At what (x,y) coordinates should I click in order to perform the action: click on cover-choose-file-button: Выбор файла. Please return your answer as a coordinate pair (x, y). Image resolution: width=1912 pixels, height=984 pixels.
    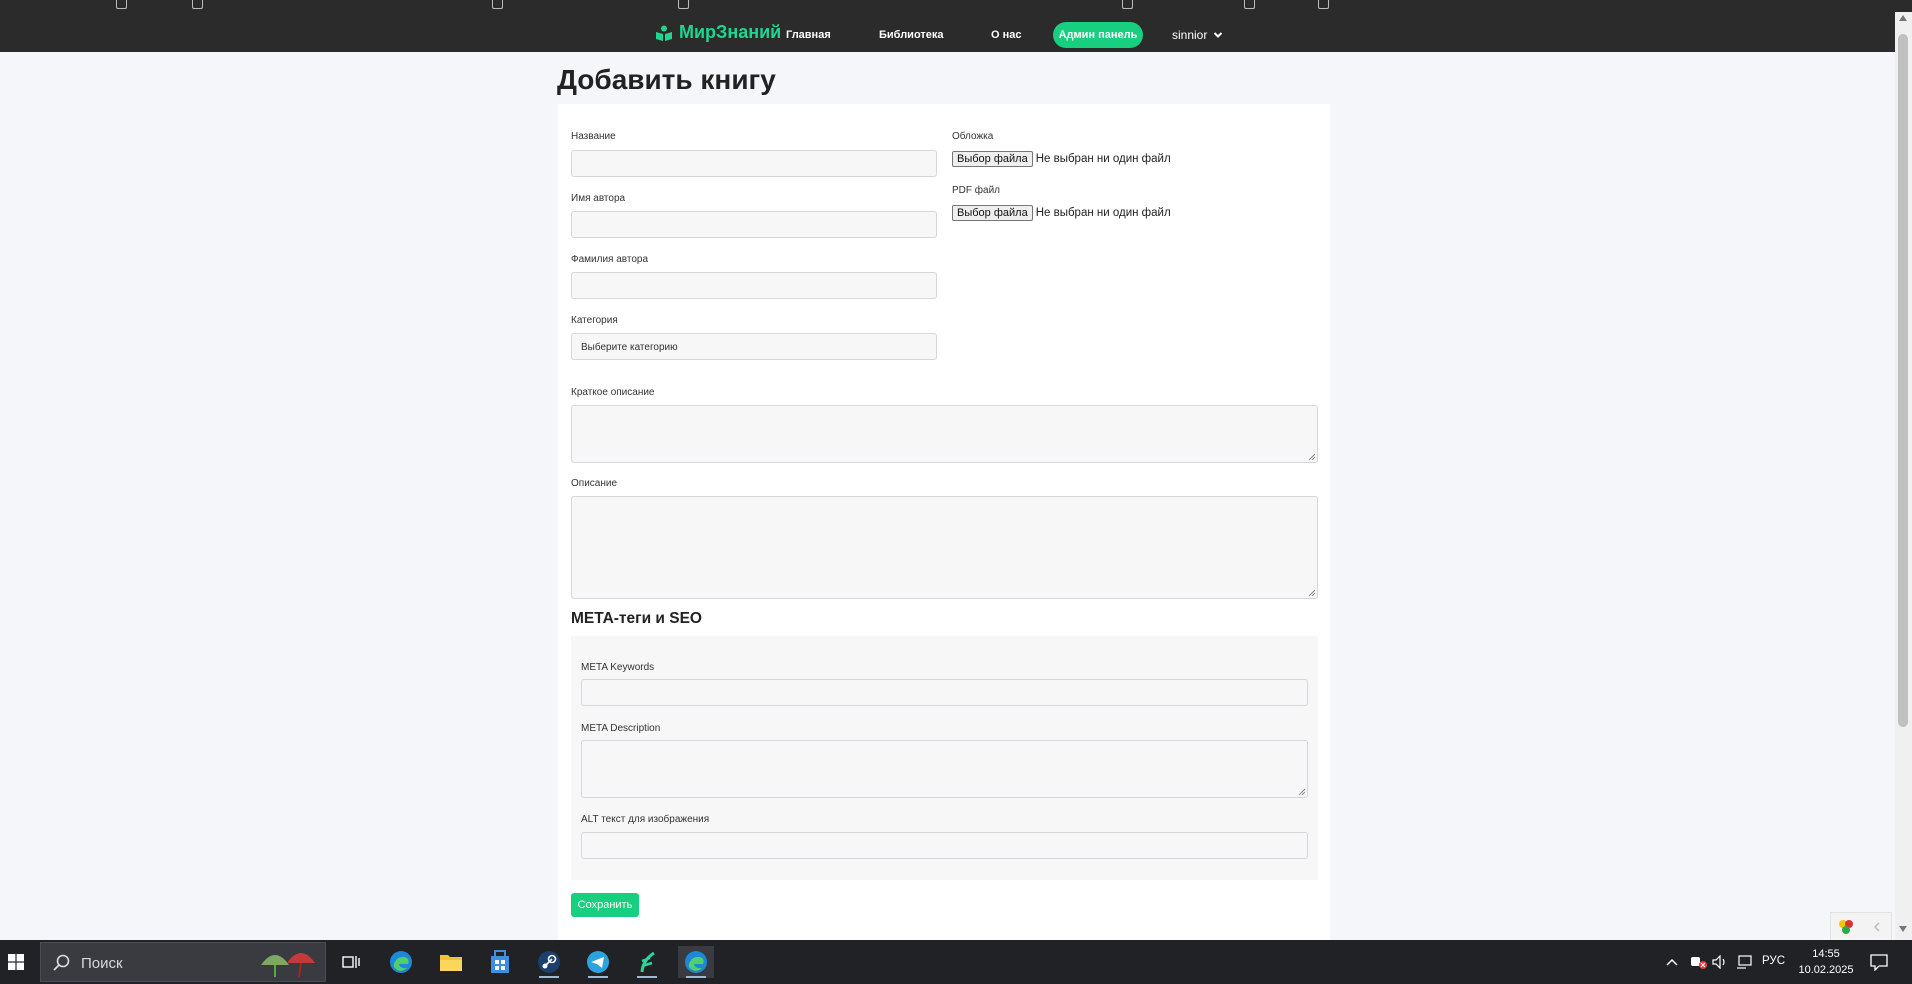
    Looking at the image, I should click on (992, 159).